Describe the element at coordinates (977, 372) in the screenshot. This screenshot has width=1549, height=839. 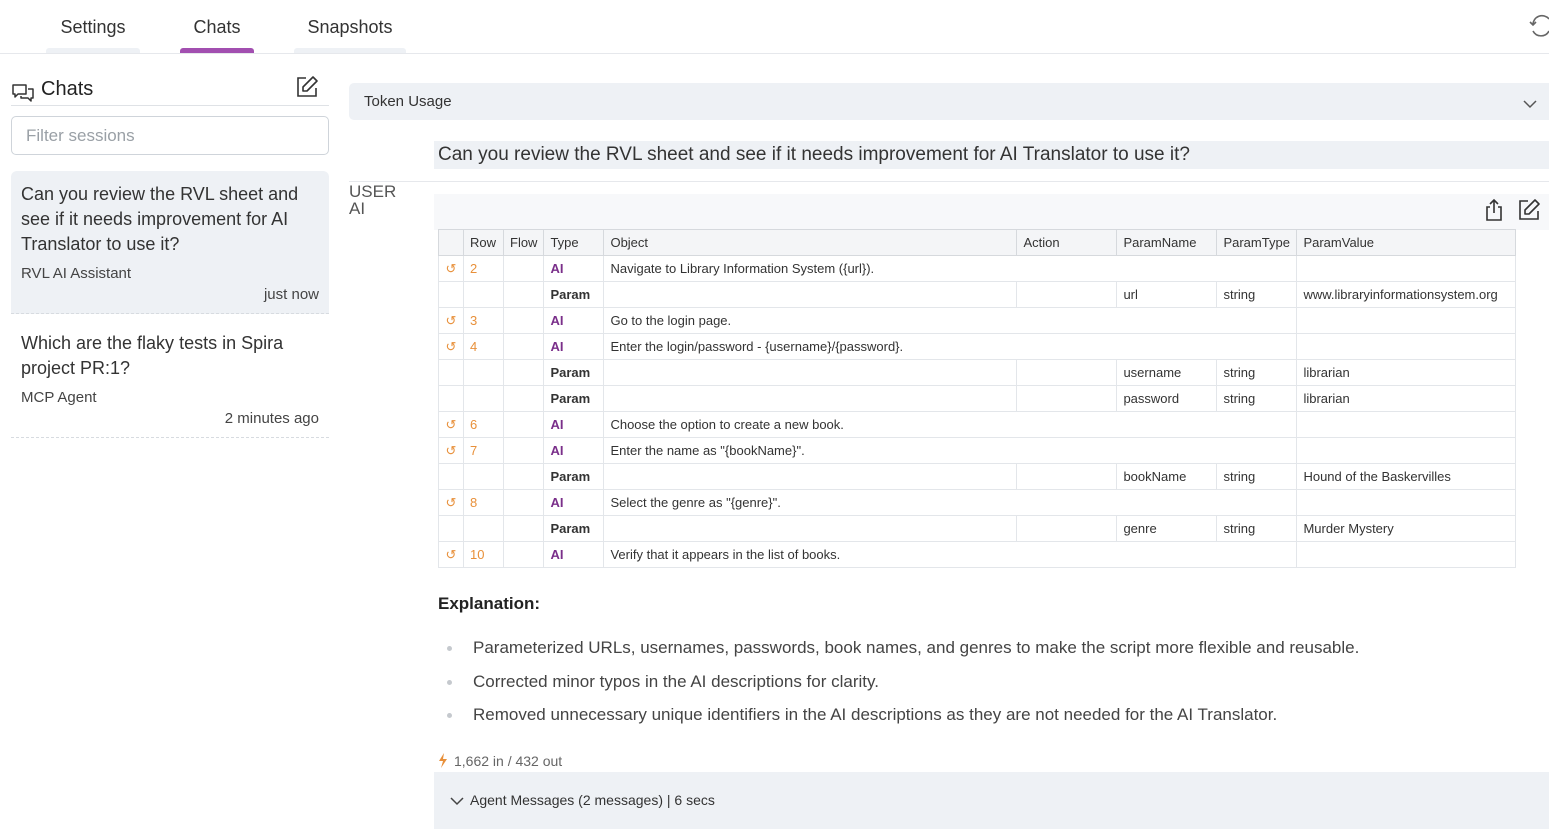
I see `table-row: Param username string librarian` at that location.